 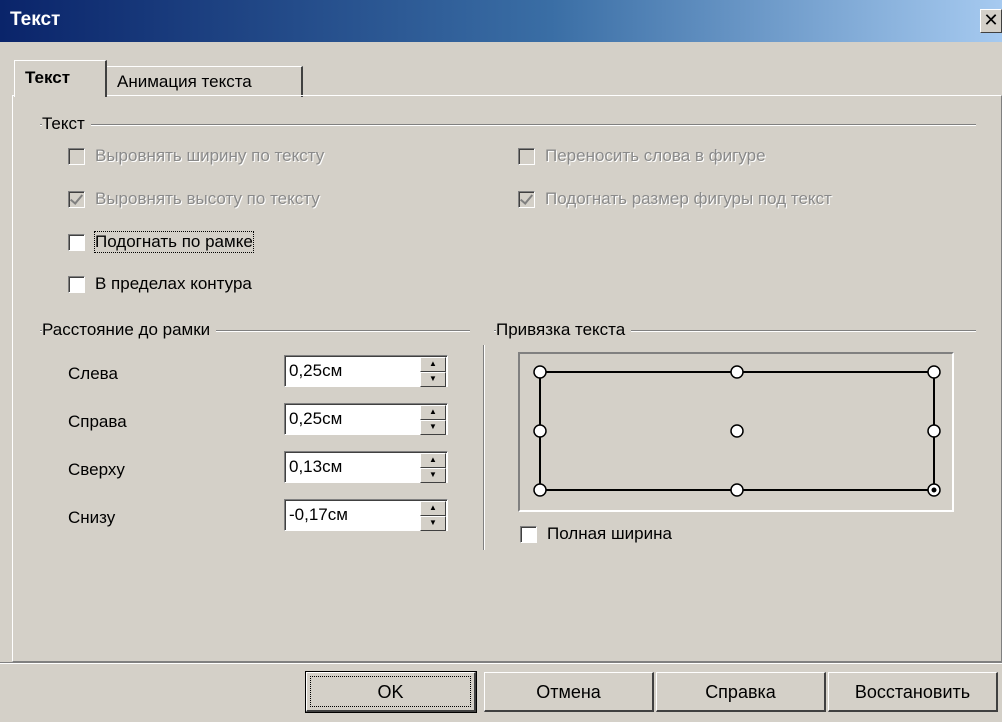 I want to click on option-label: Полная ширина, so click(x=609, y=533).